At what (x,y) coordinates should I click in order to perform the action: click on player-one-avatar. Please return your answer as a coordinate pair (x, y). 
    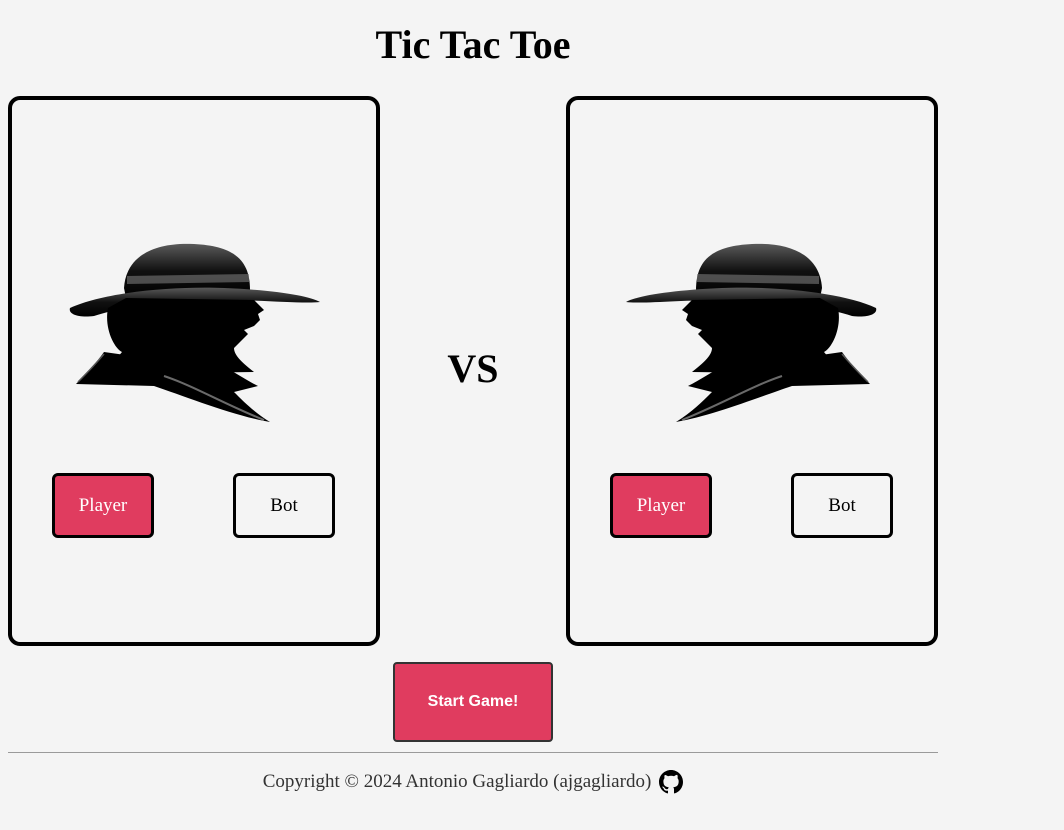
    Looking at the image, I should click on (194, 331).